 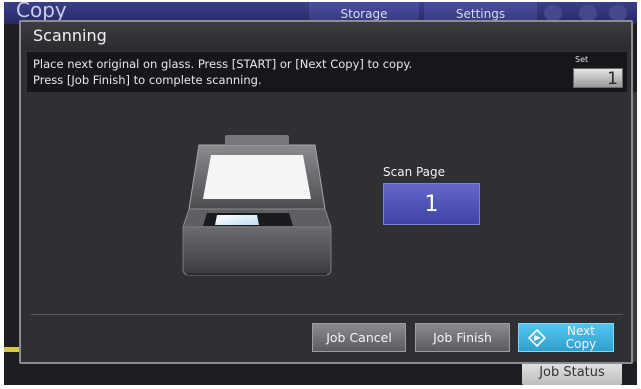 What do you see at coordinates (537, 338) in the screenshot?
I see `diamond-start-icon` at bounding box center [537, 338].